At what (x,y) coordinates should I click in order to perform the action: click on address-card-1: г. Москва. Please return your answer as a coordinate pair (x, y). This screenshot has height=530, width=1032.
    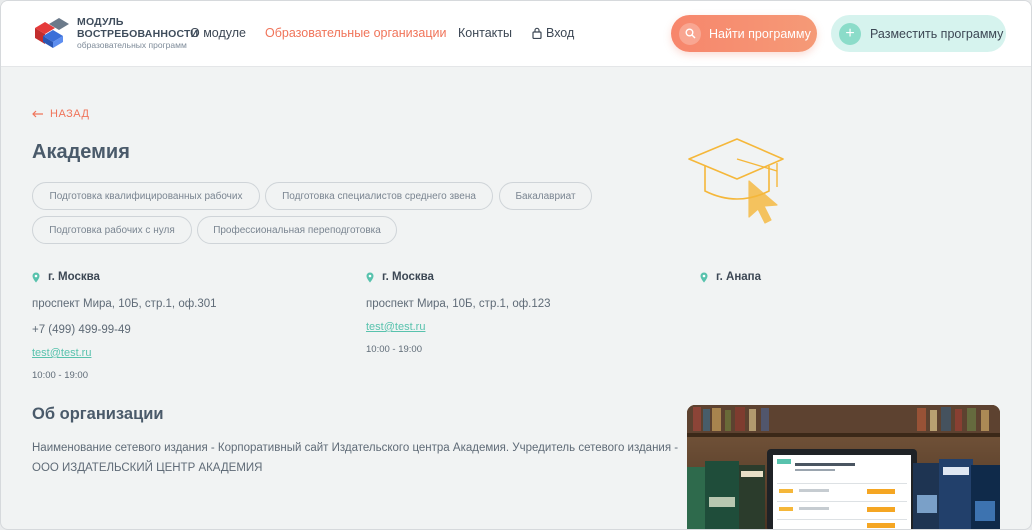
    Looking at the image, I should click on (66, 277).